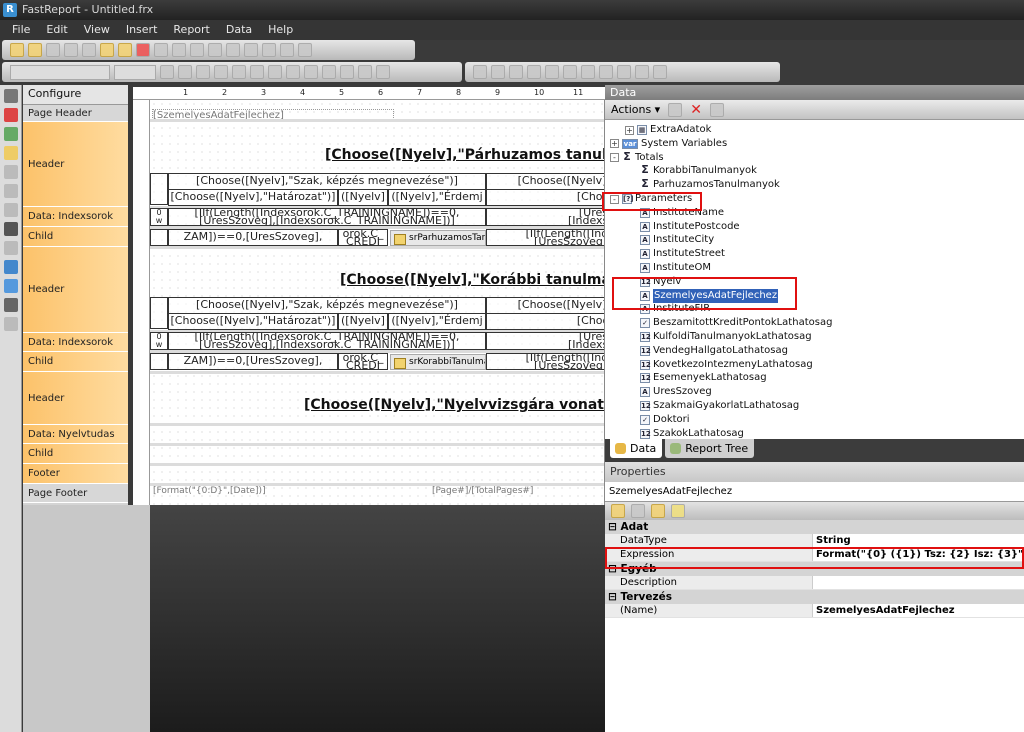  I want to click on sort-alpha-icon, so click(638, 511).